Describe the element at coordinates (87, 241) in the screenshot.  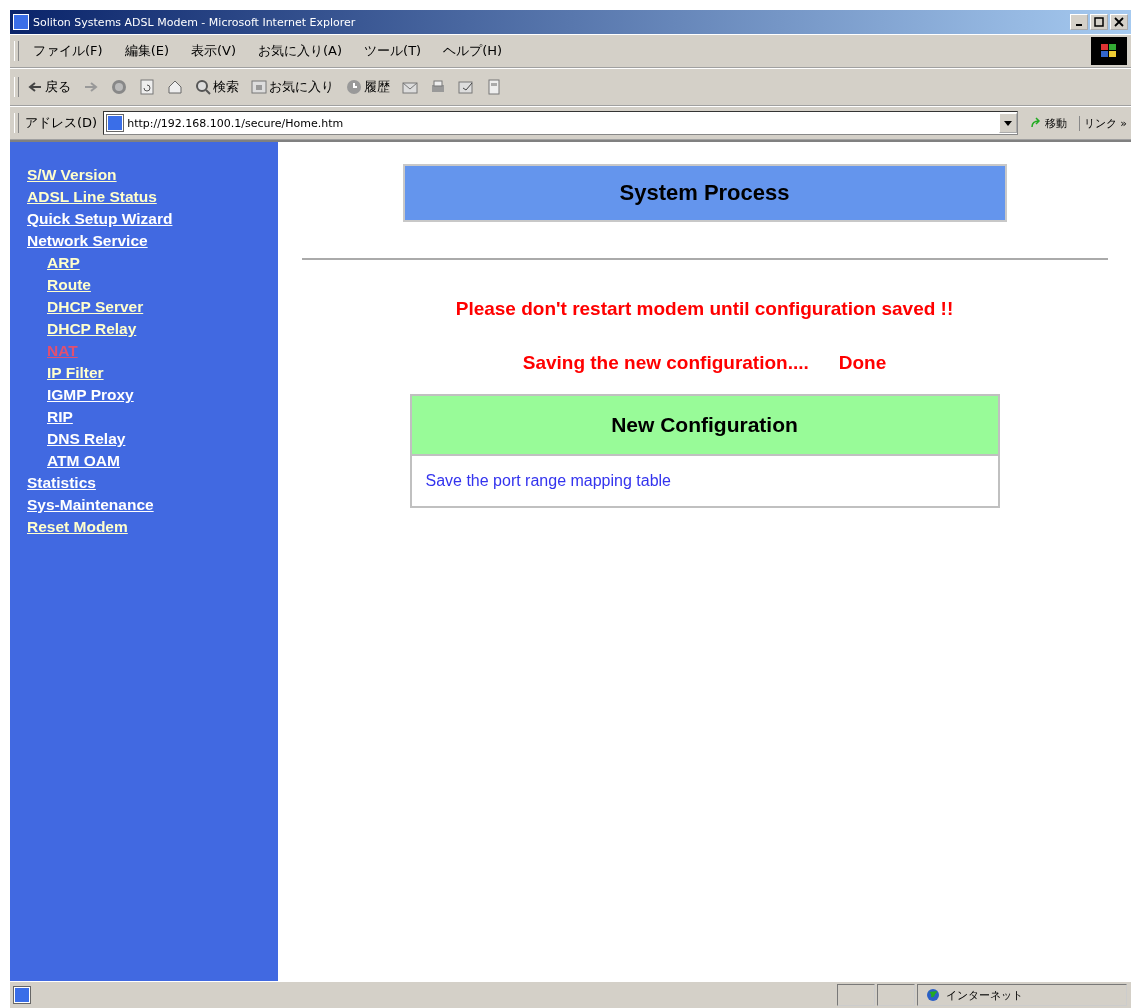
I see `nav-link: Network Service` at that location.